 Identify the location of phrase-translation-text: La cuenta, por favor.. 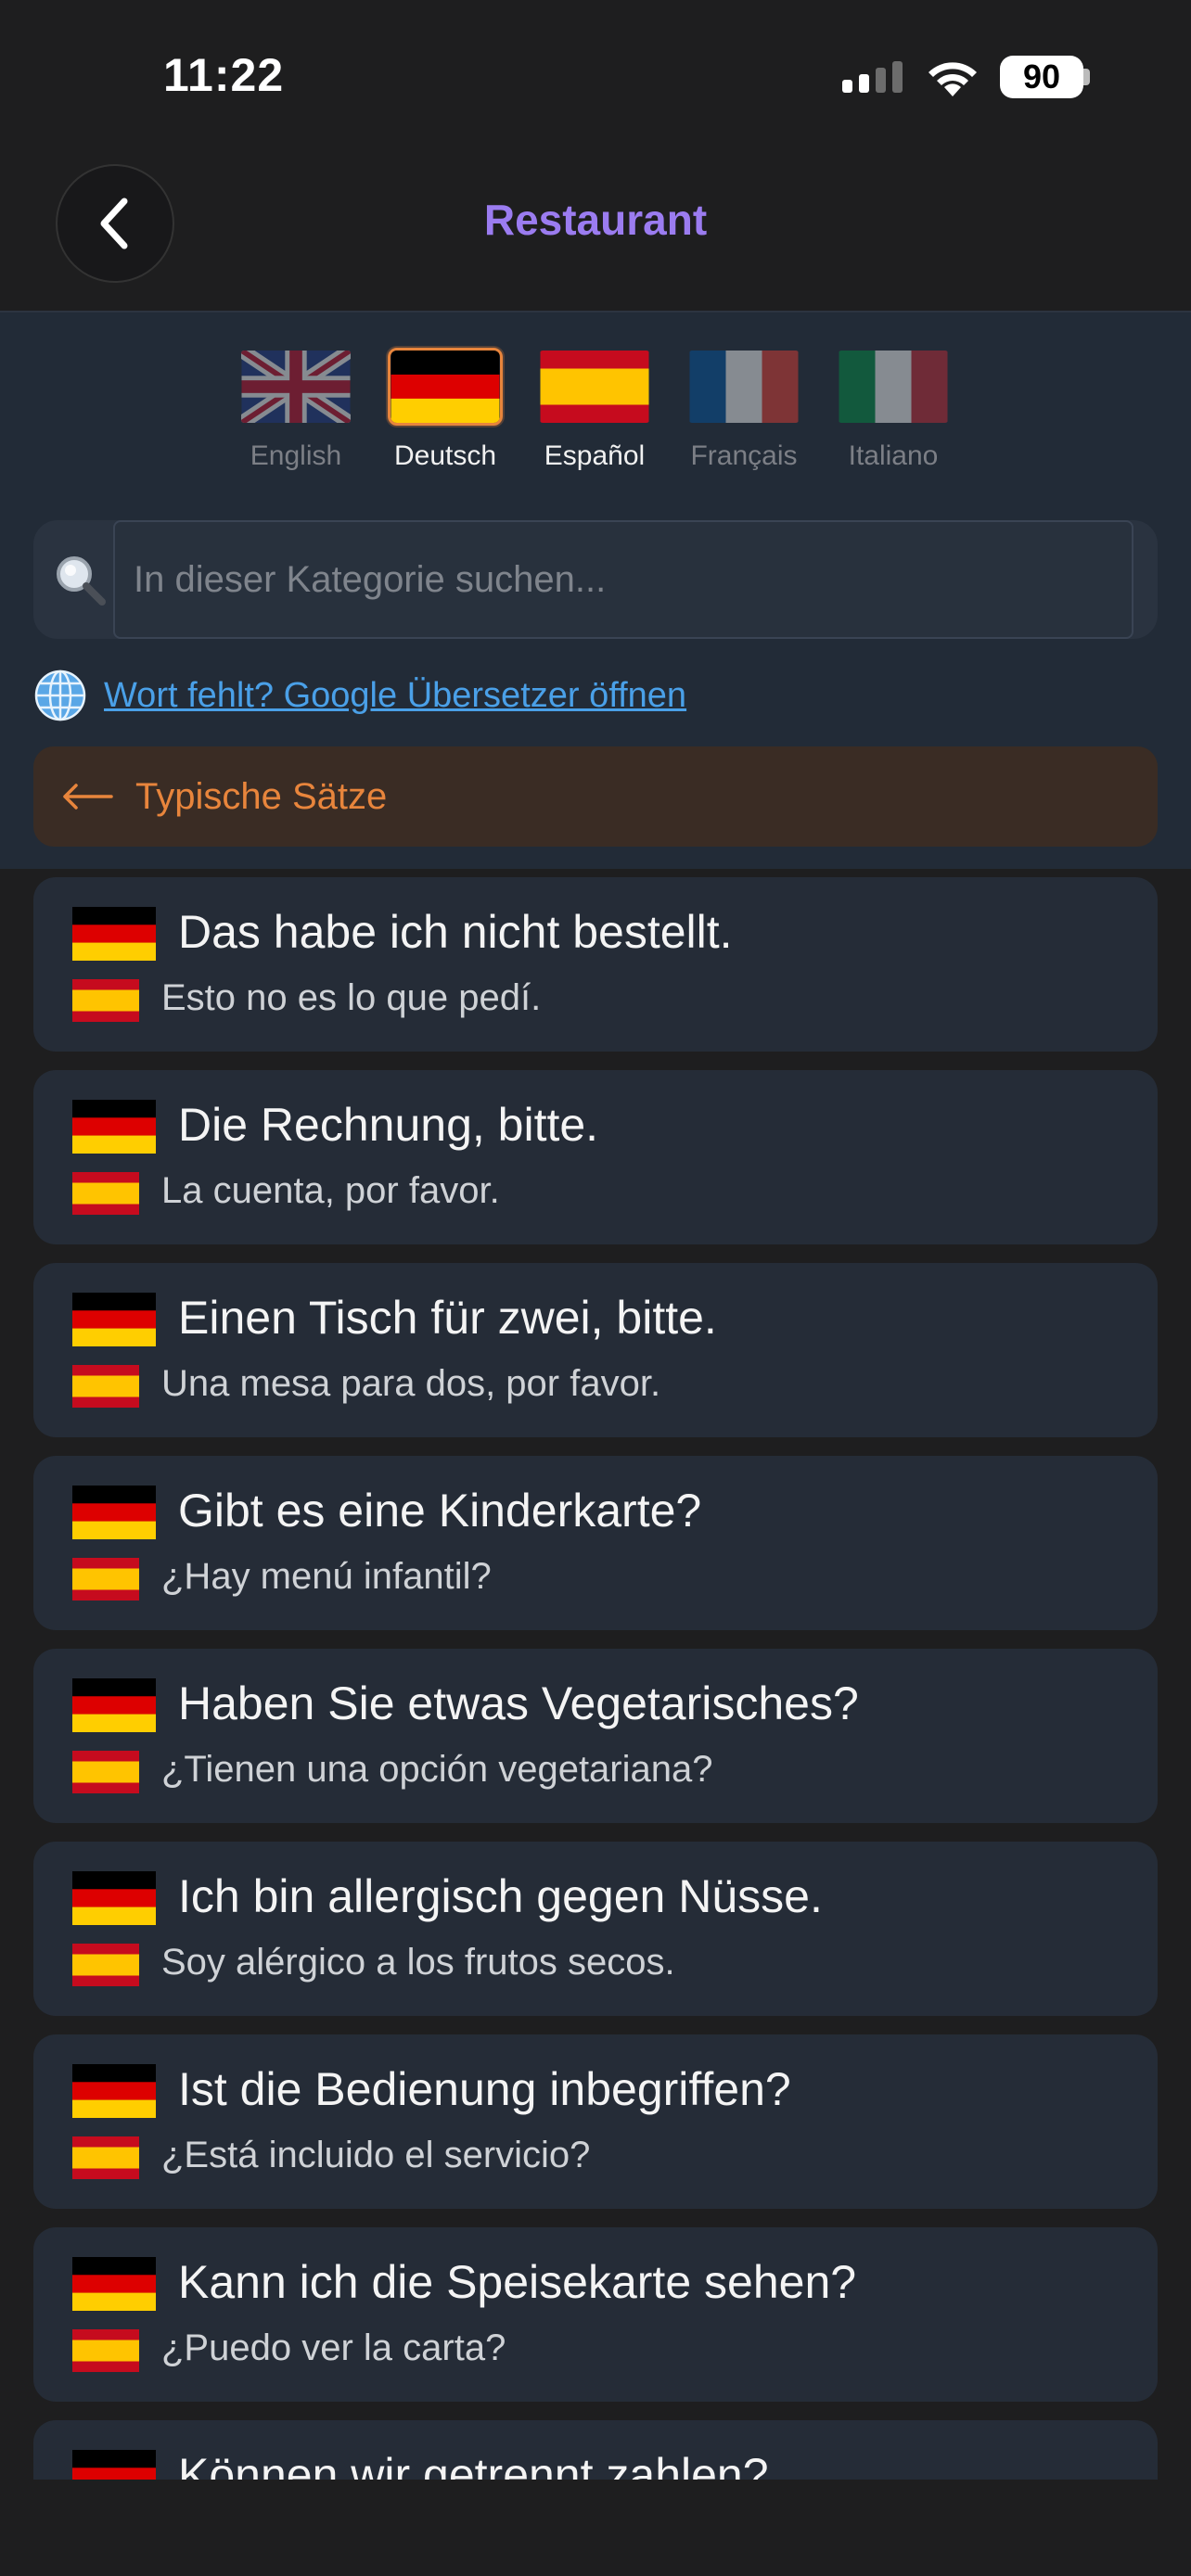
(330, 1190).